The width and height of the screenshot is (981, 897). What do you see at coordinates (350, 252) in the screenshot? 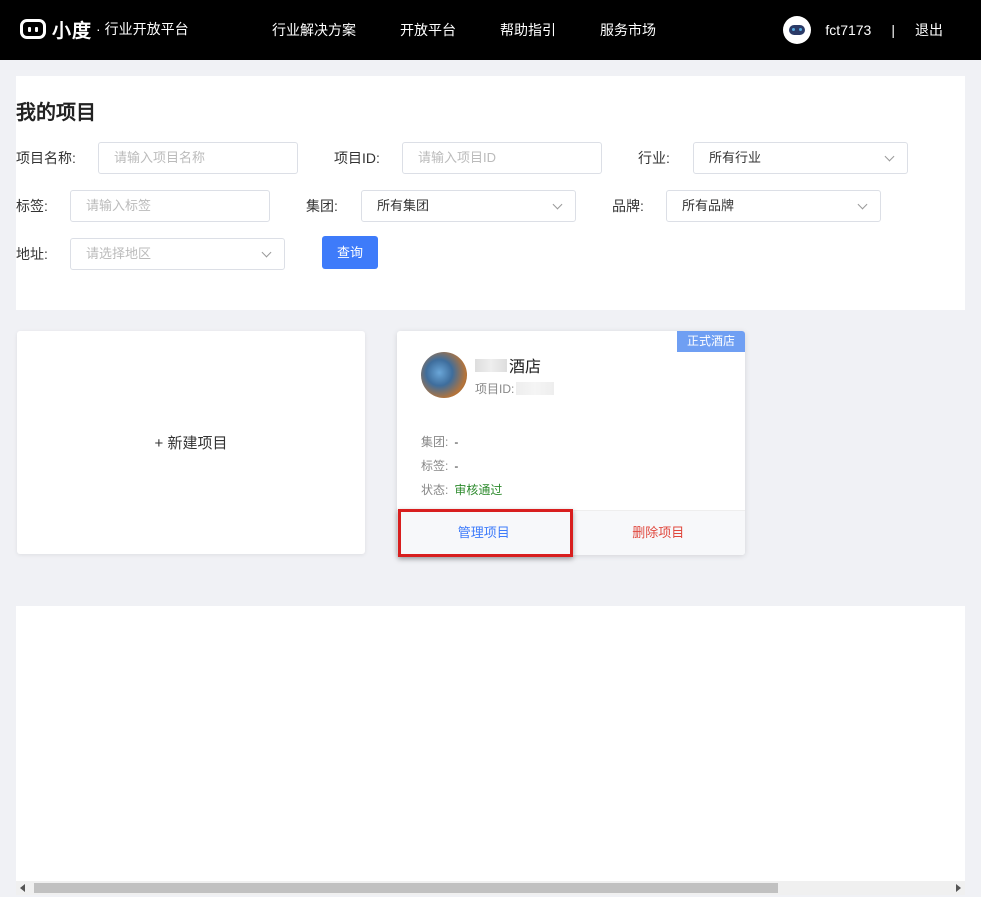
I see `query-button: 查询` at bounding box center [350, 252].